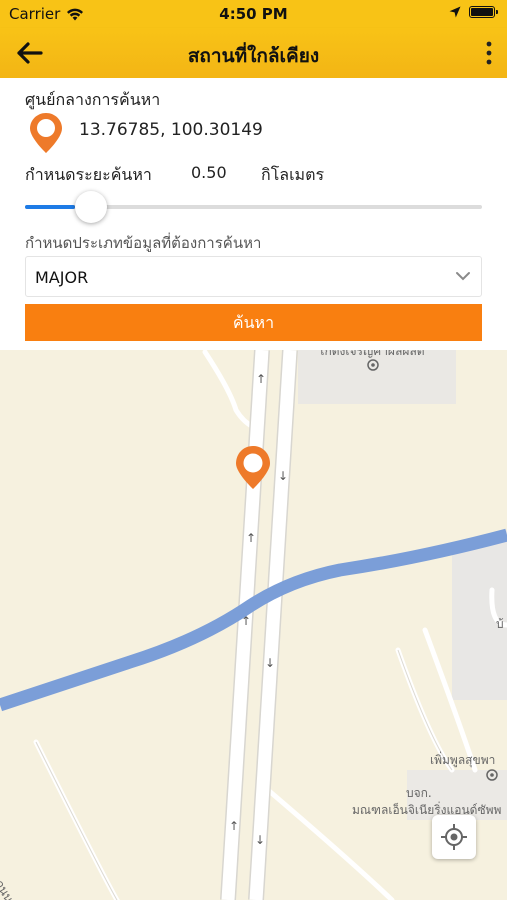 Image resolution: width=507 pixels, height=900 pixels. What do you see at coordinates (427, 810) in the screenshot?
I see `map-label-company-name: มณฑลเอ็นจิเนียริ่งแอนด์ซัพพ` at bounding box center [427, 810].